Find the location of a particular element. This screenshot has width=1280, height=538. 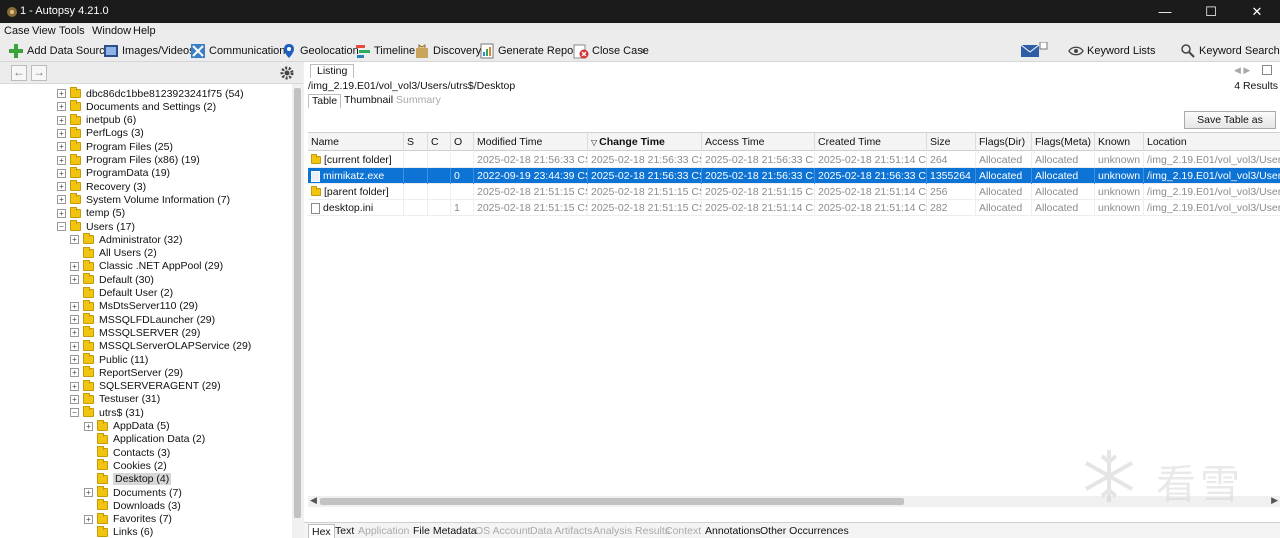

tab-other-occurrences: Other Occurrences is located at coordinates (804, 531).